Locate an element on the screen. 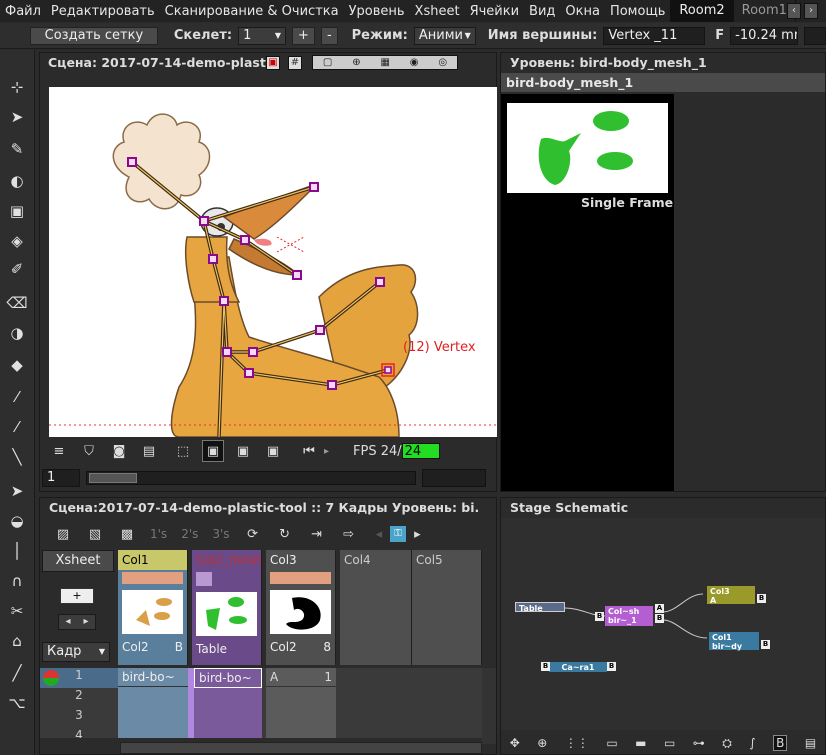 This screenshot has height=755, width=826. bg-checker-icon: ▣ is located at coordinates (273, 451).